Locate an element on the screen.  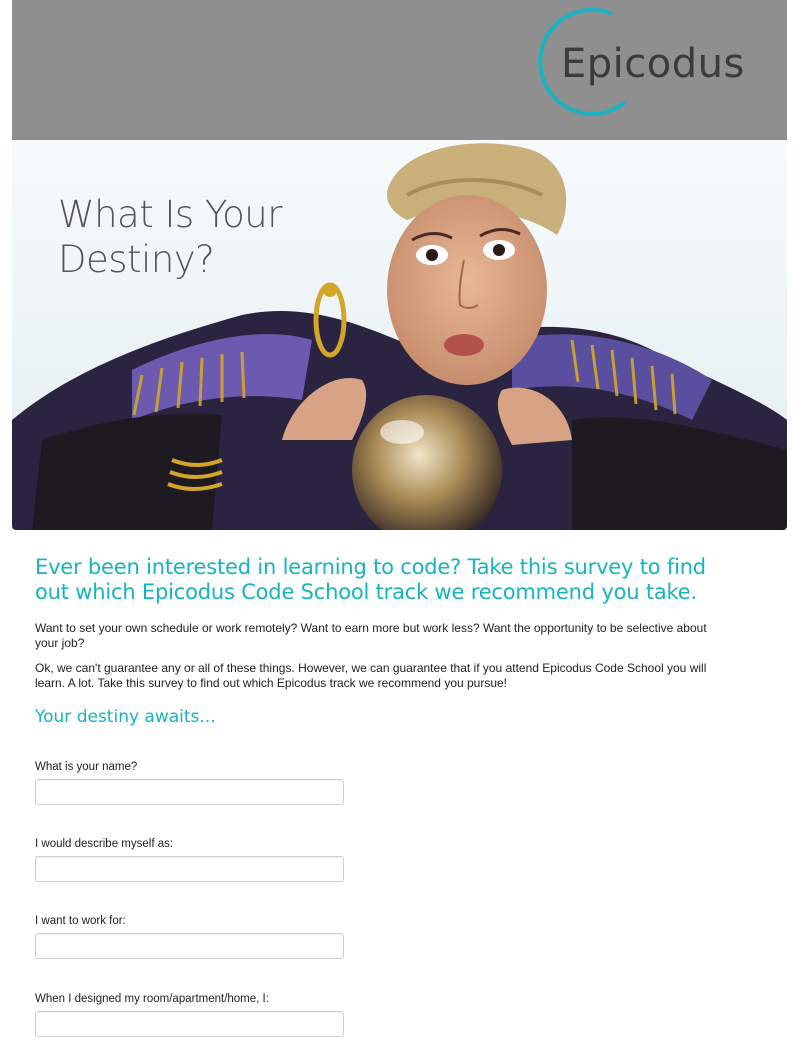
epicodus-logo: Epicodus is located at coordinates (637, 65).